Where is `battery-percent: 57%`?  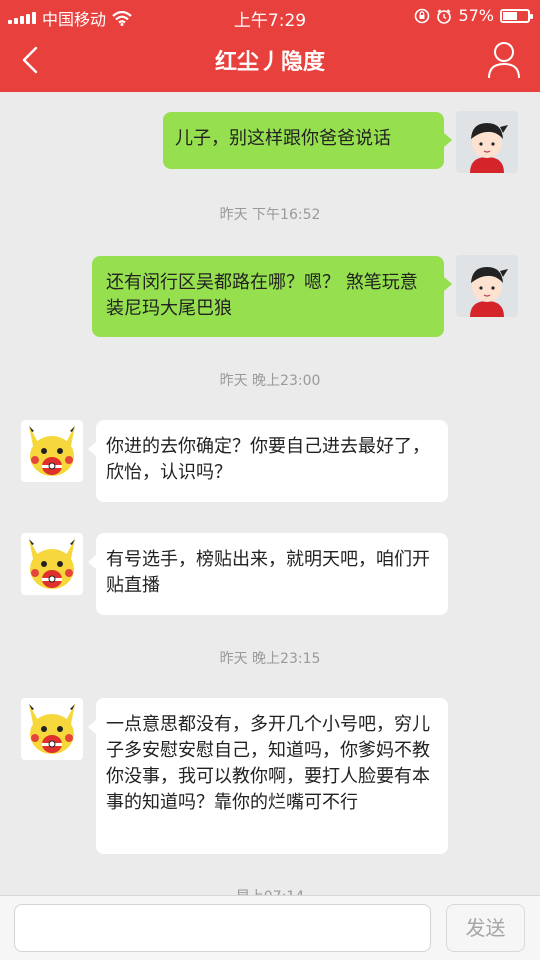 battery-percent: 57% is located at coordinates (476, 15).